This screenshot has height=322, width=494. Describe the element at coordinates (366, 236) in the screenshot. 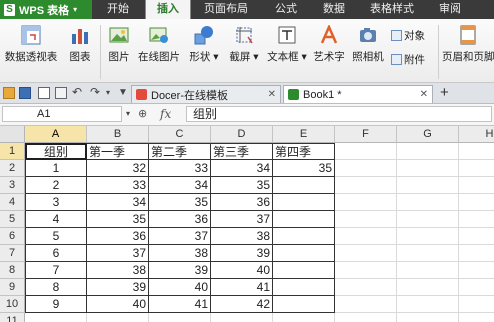

I see `cell-f6` at that location.